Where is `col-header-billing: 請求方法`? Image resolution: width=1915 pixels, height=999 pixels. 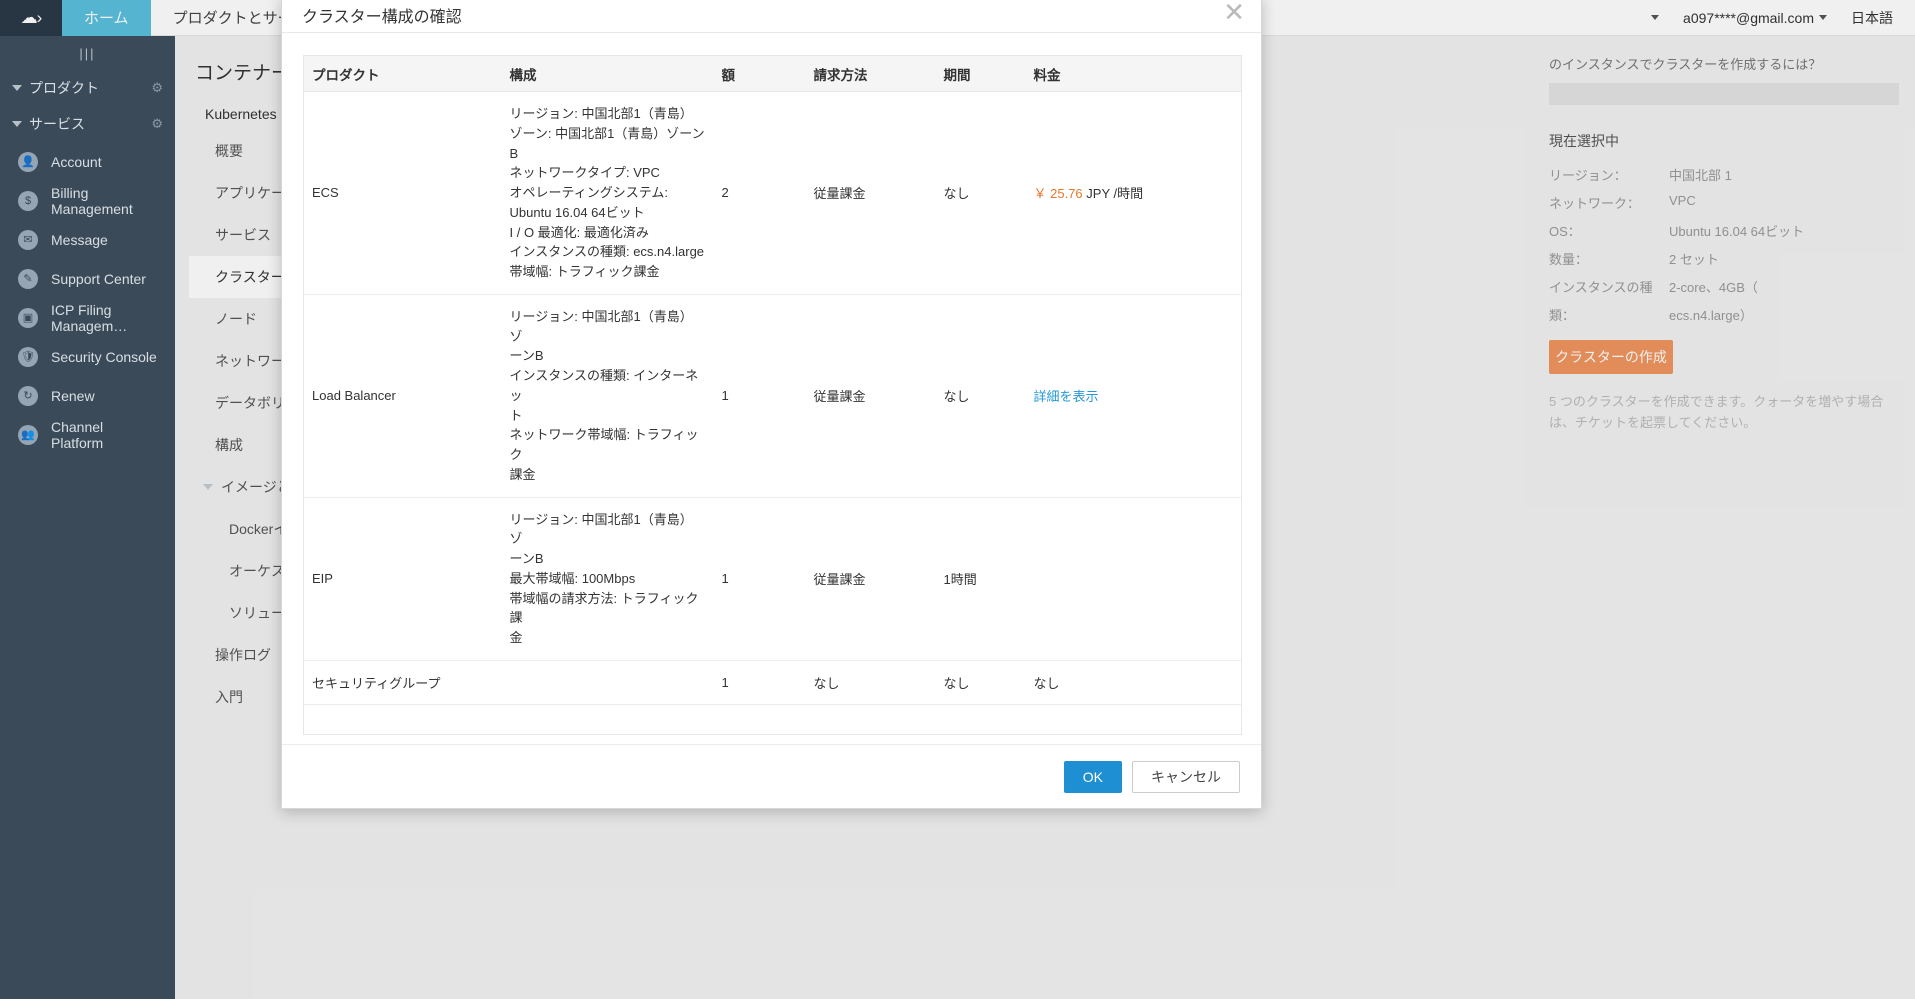 col-header-billing: 請求方法 is located at coordinates (870, 73).